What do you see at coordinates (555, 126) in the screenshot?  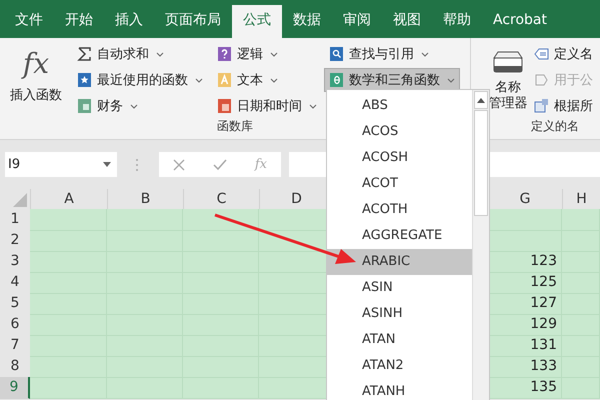 I see `group-label: 定义的名` at bounding box center [555, 126].